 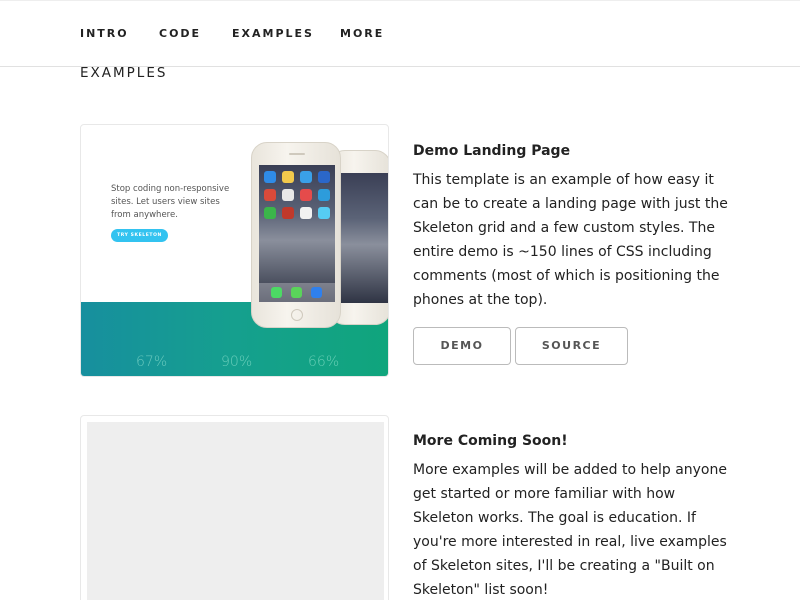 I want to click on preview-stat: 67%, so click(x=152, y=362).